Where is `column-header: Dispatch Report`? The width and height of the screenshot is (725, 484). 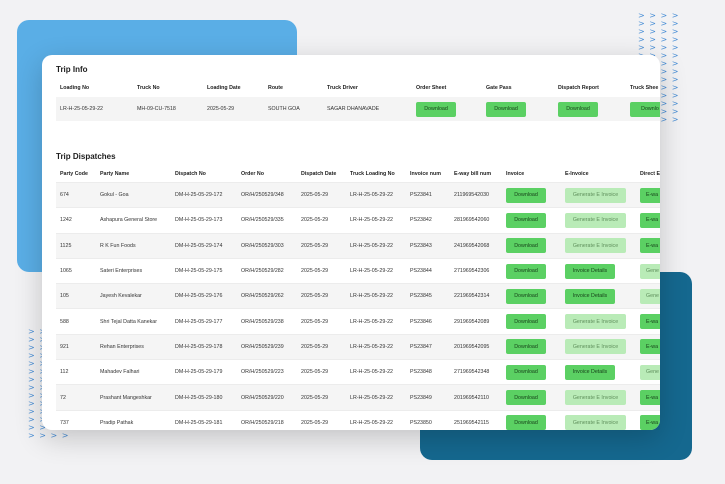 column-header: Dispatch Report is located at coordinates (578, 88).